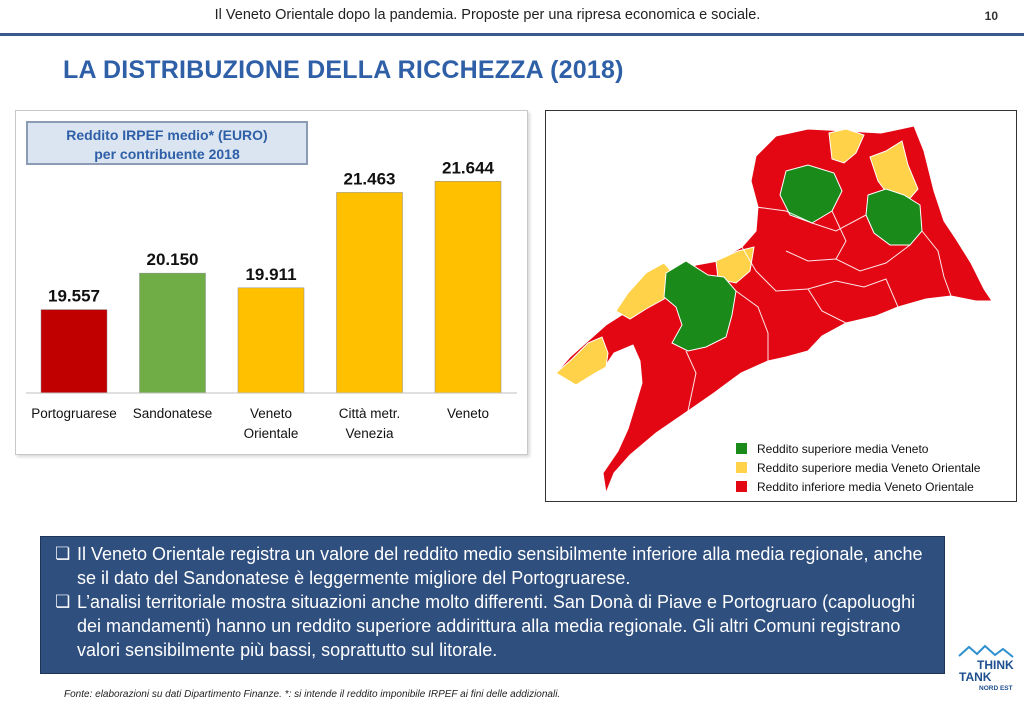  Describe the element at coordinates (865, 486) in the screenshot. I see `legend-label-red: Reddito inferiore media Veneto Orientale` at that location.